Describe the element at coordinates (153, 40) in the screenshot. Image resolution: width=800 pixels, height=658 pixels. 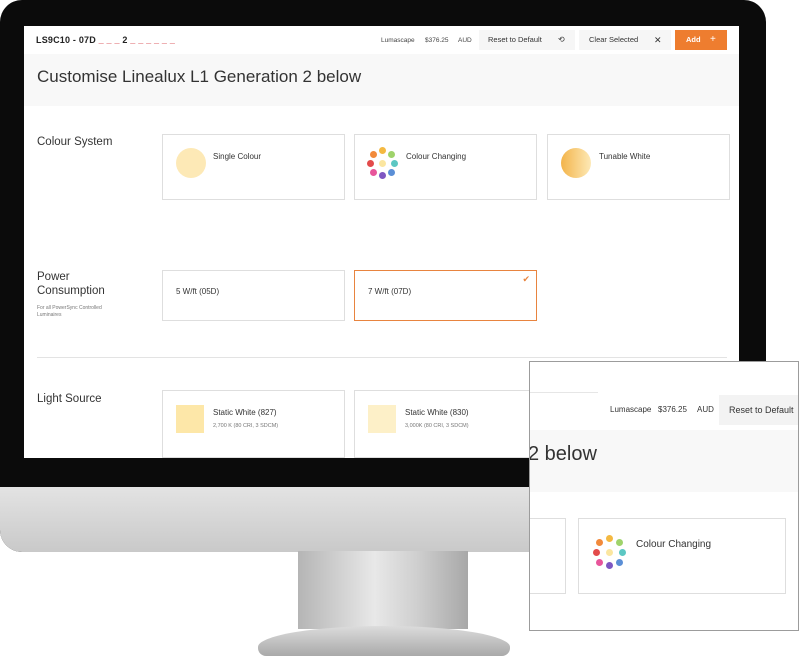
I see `product-code-blanks: _ _ _ _ _ _` at that location.